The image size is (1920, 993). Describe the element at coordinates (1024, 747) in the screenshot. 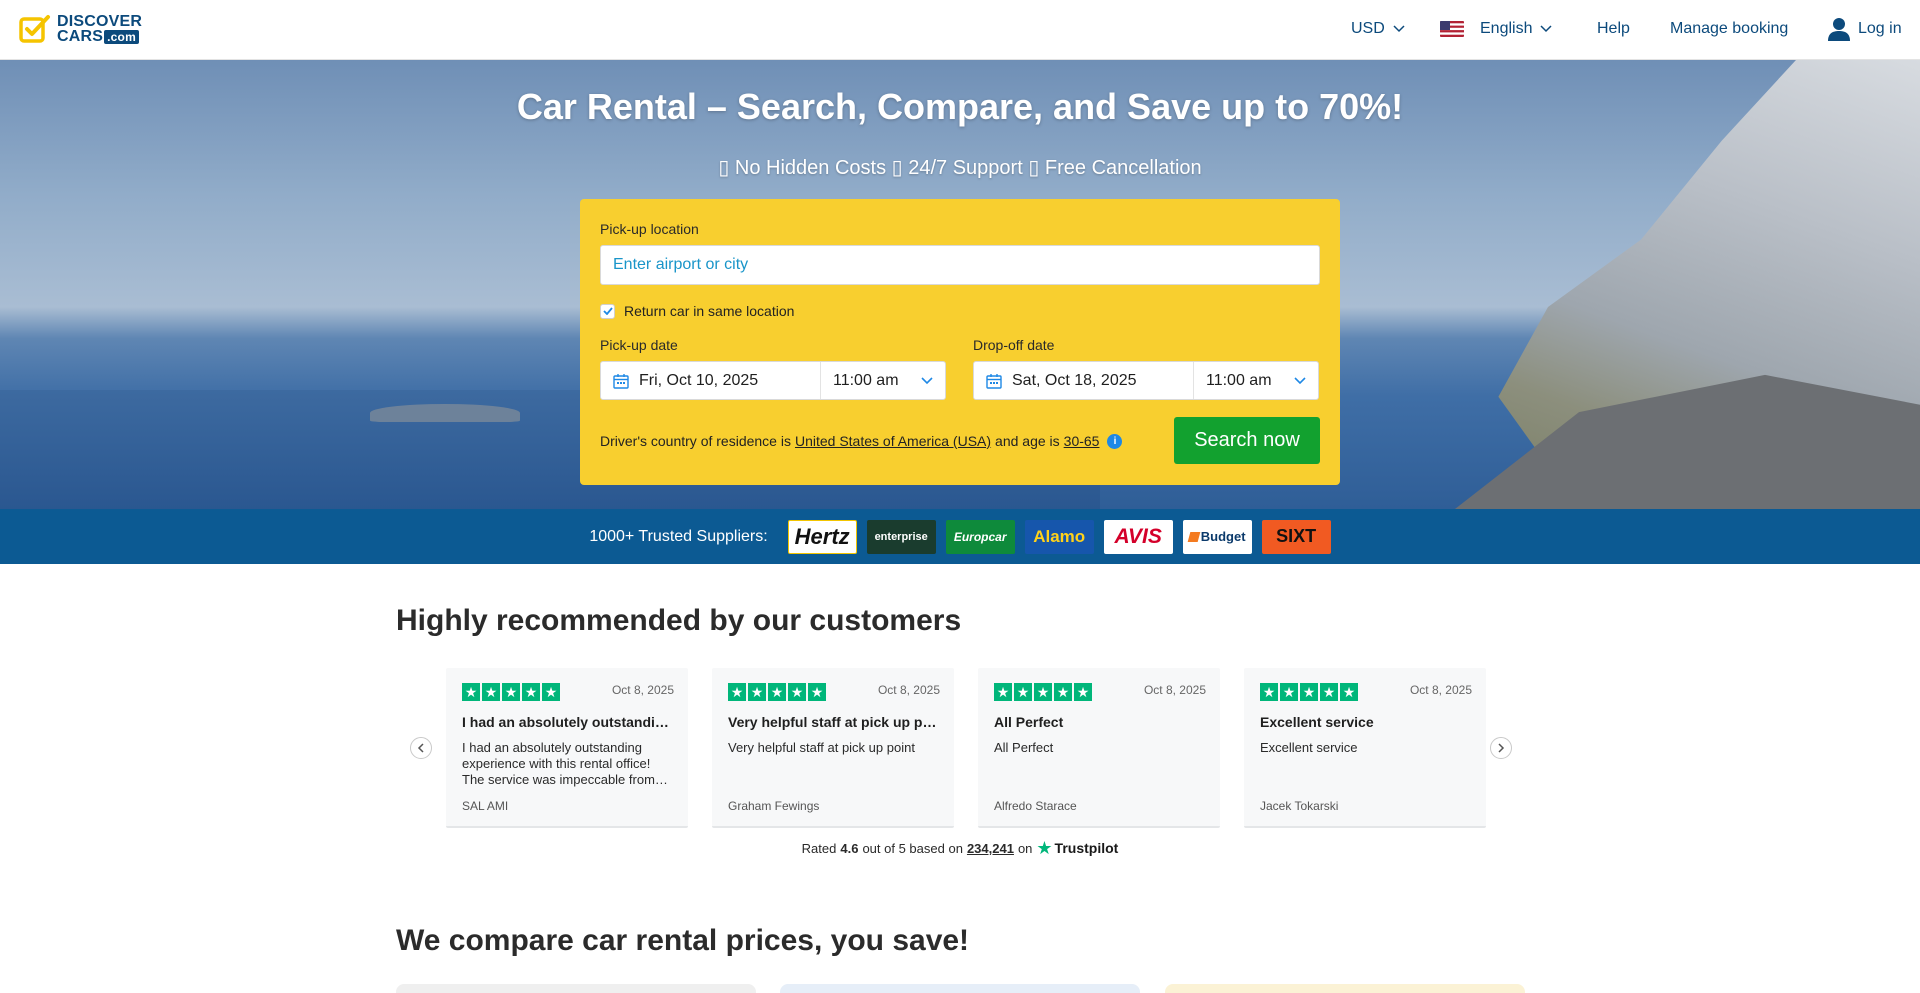

I see `review-body: All Perfect` at that location.